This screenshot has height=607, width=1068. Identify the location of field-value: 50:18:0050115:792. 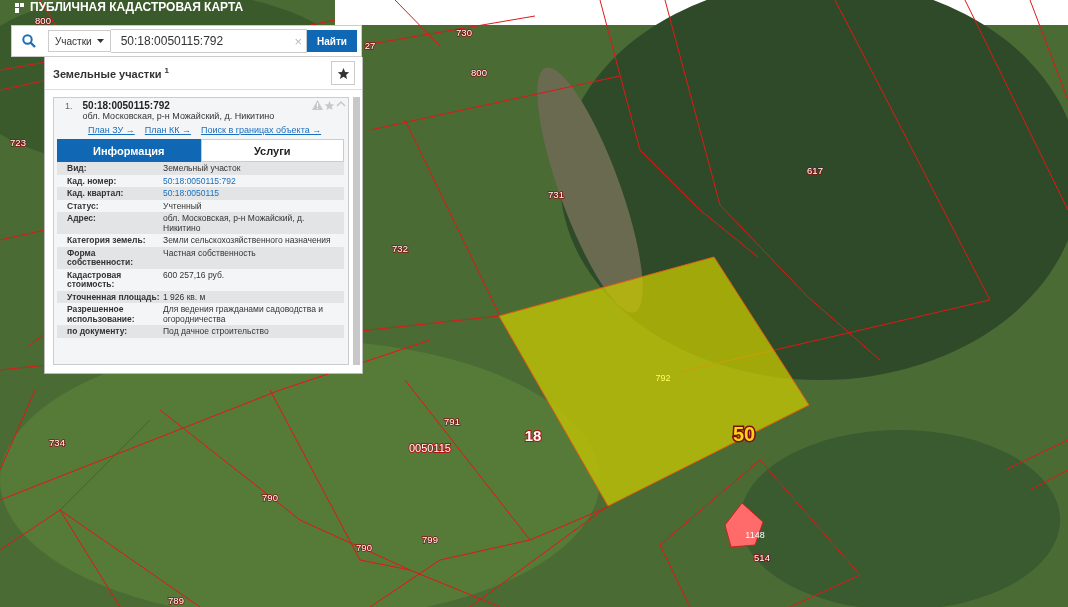
(253, 181).